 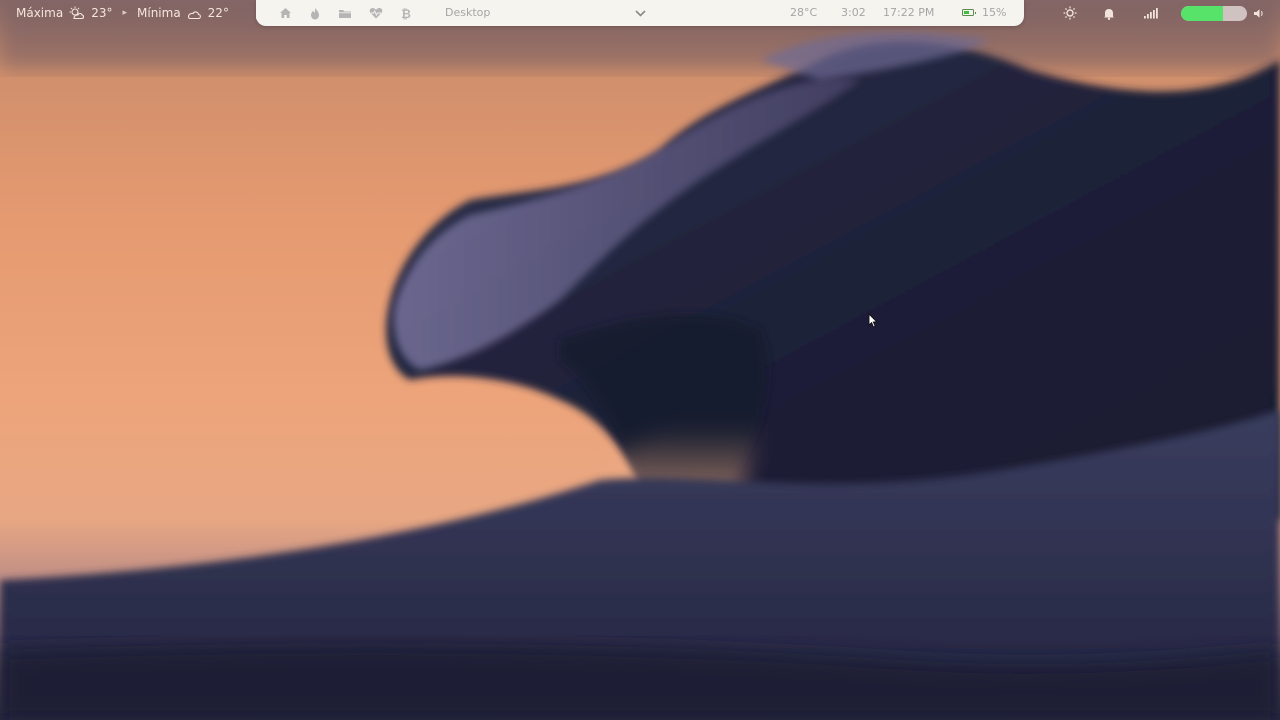 What do you see at coordinates (77, 13) in the screenshot?
I see `partly-sunny-icon` at bounding box center [77, 13].